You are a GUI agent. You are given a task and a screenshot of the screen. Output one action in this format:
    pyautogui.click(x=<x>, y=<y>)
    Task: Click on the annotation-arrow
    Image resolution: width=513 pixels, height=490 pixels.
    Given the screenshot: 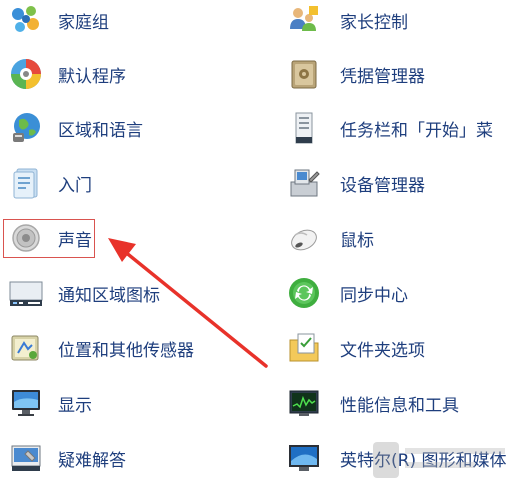 What is the action you would take?
    pyautogui.click(x=188, y=303)
    